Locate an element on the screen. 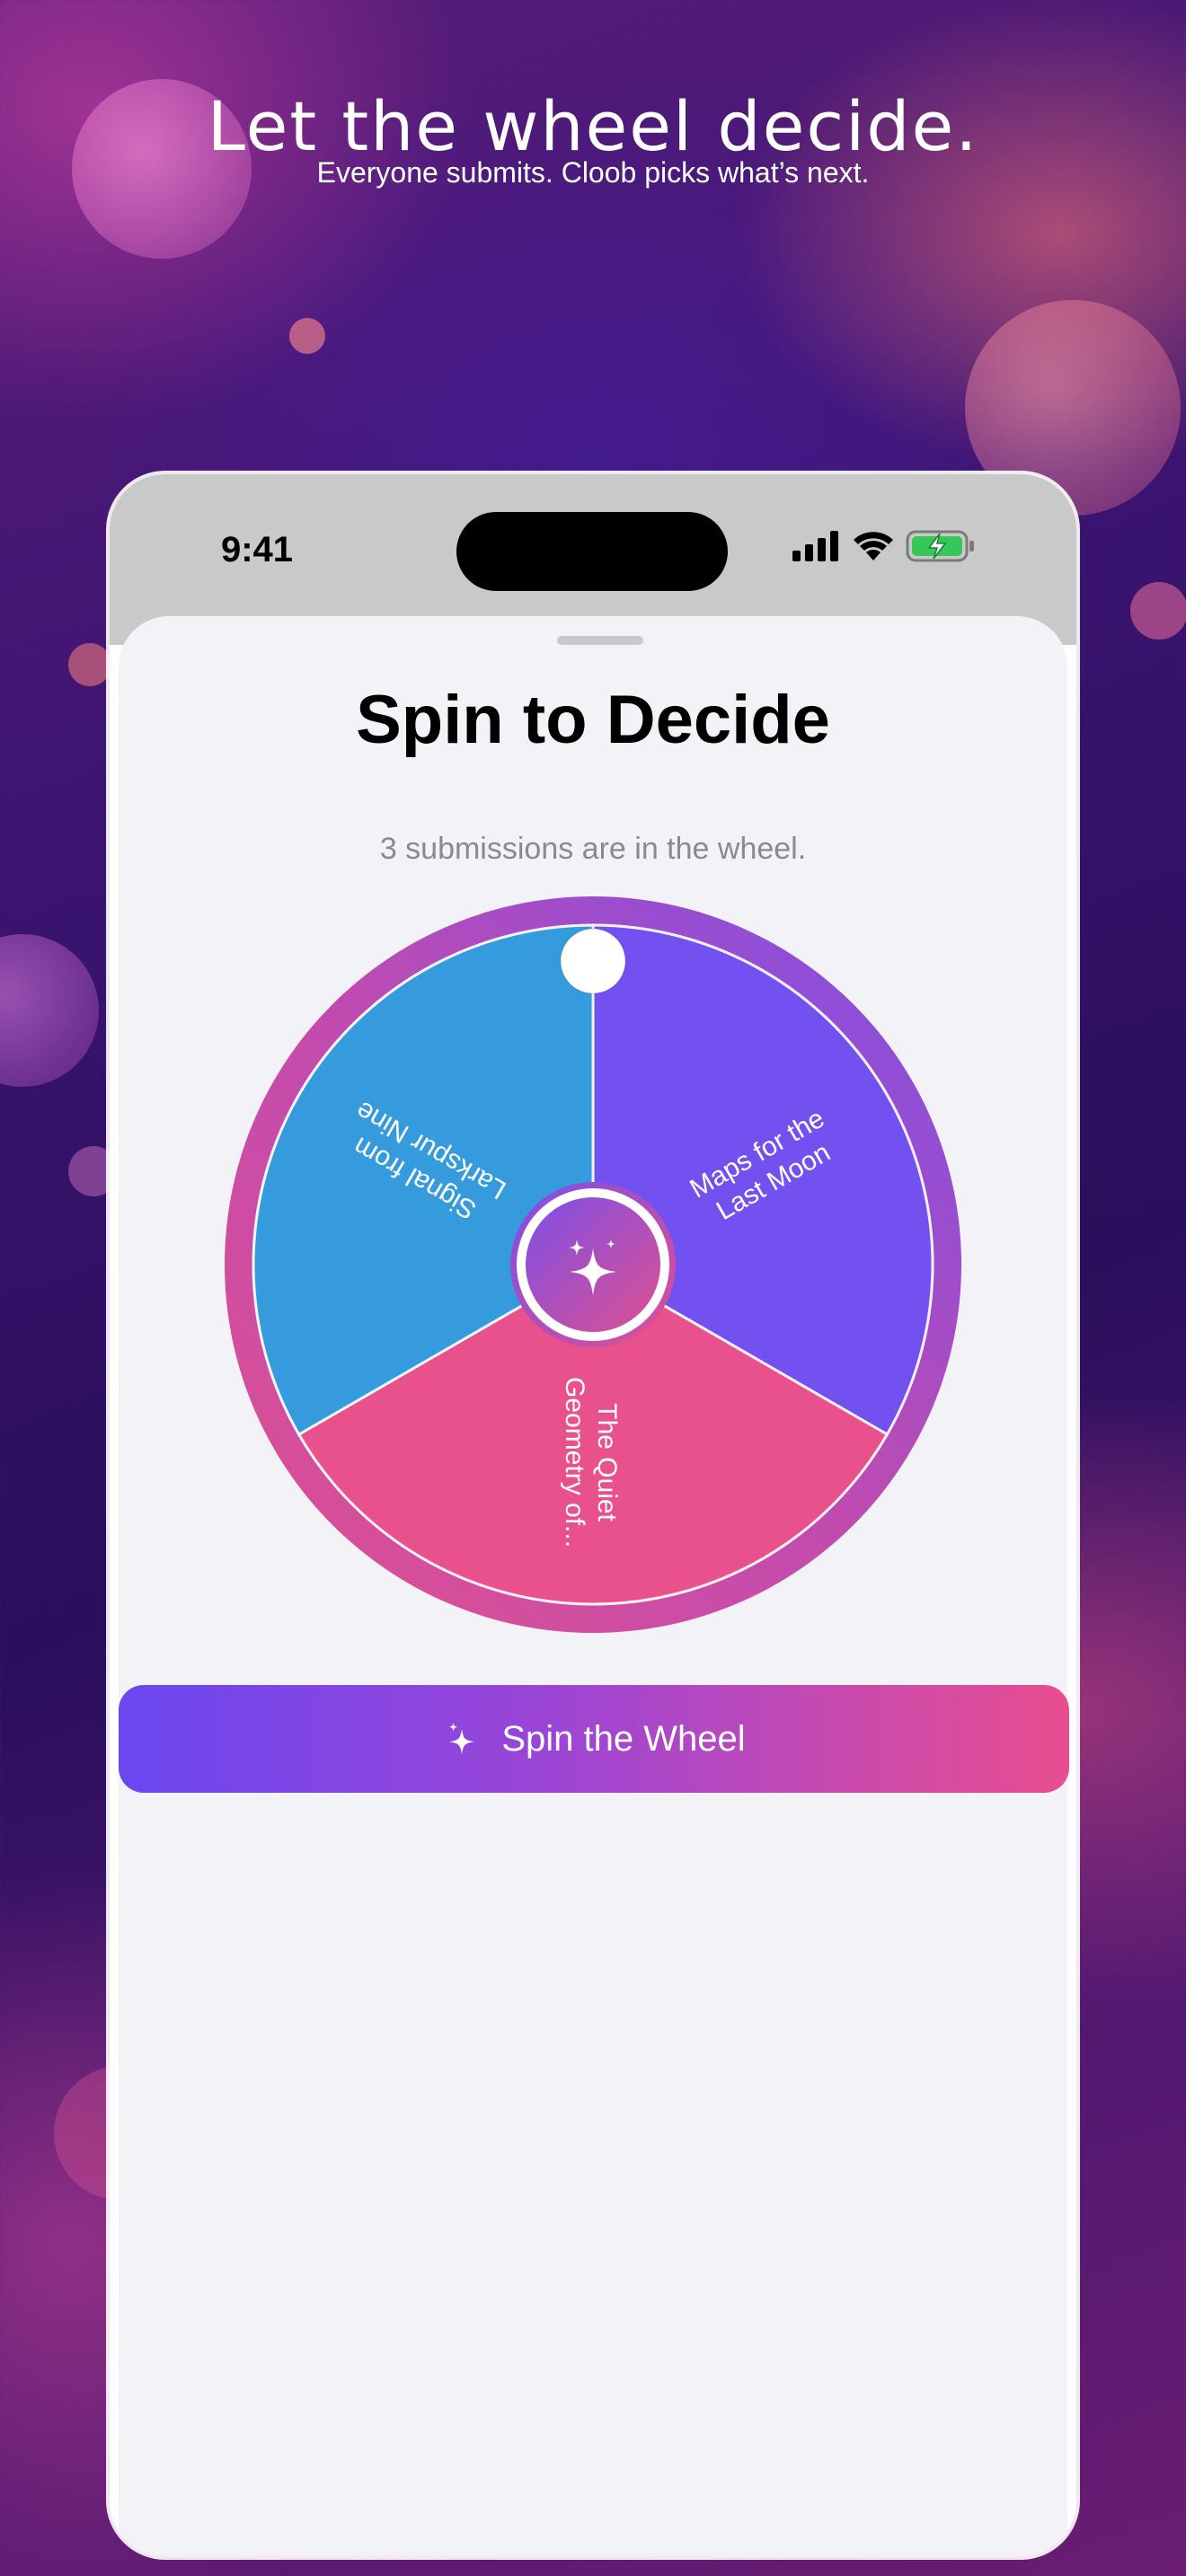  status-time: 9:41 is located at coordinates (257, 549).